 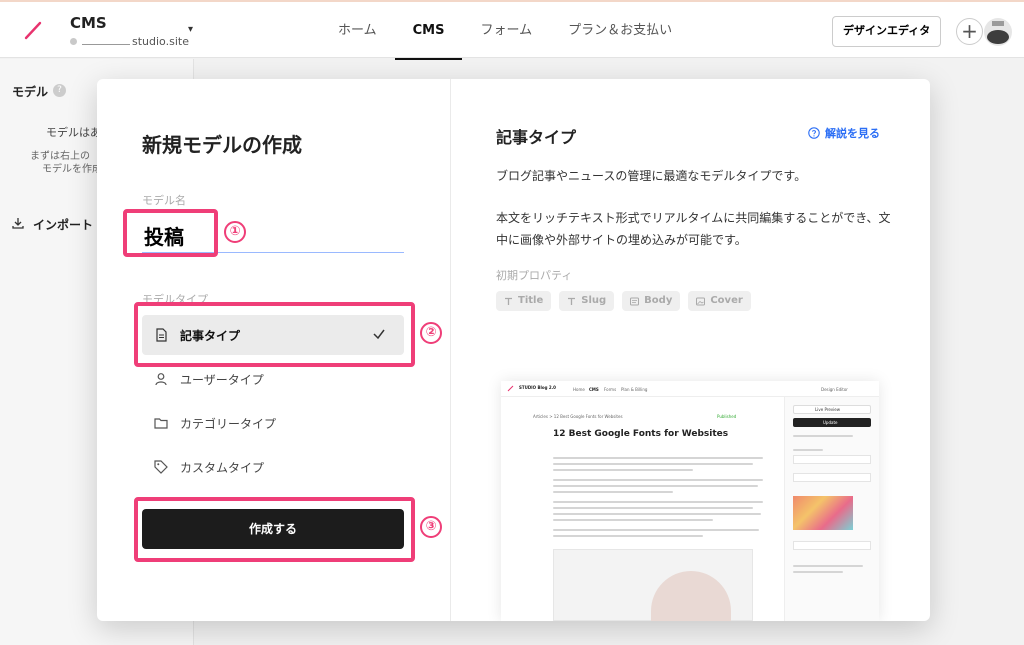 I want to click on detail-description-1: ブログ記事やニュースの管理に最適なモデルタイプです。, so click(x=651, y=176).